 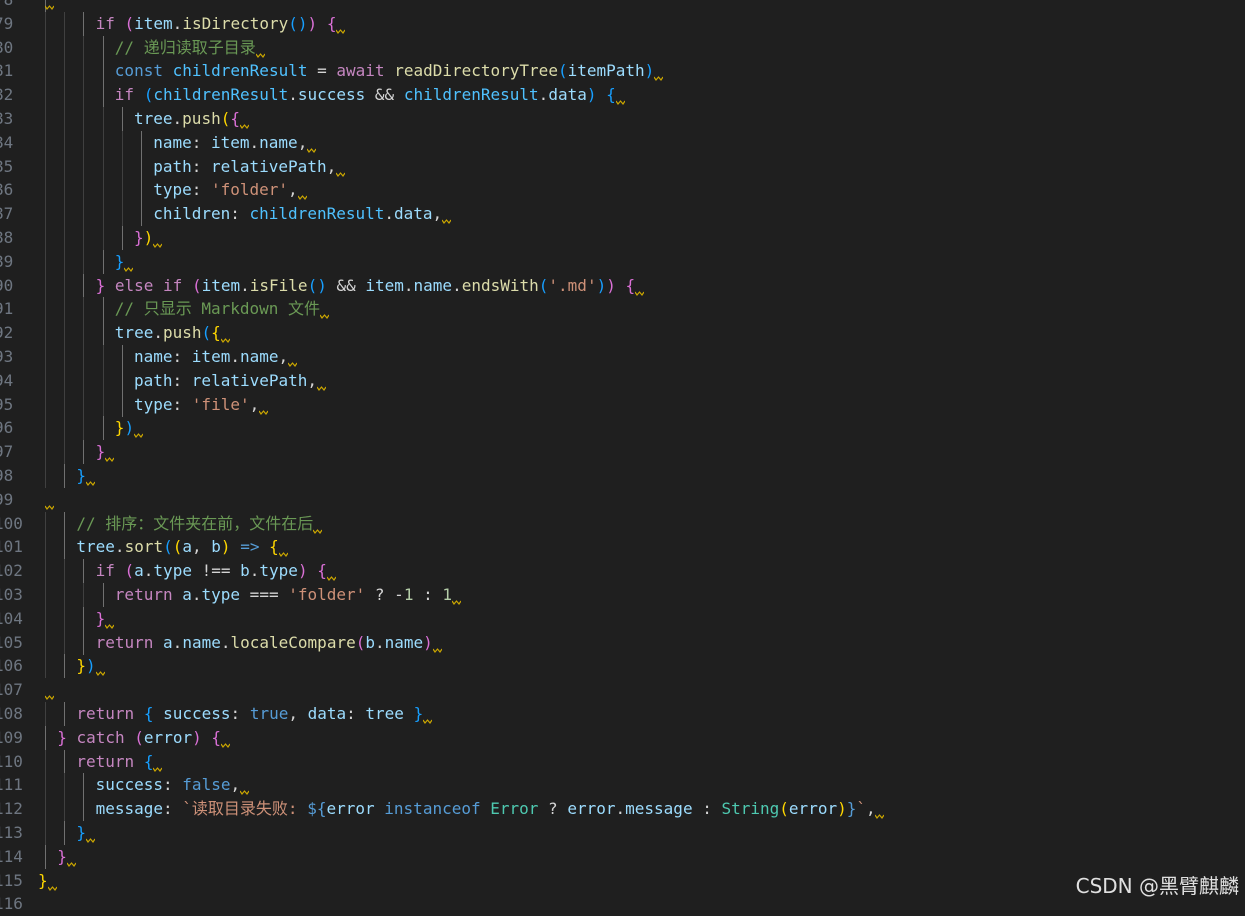 I want to click on code-line: 79 if (item.isDirectory()) {, so click(x=622, y=23).